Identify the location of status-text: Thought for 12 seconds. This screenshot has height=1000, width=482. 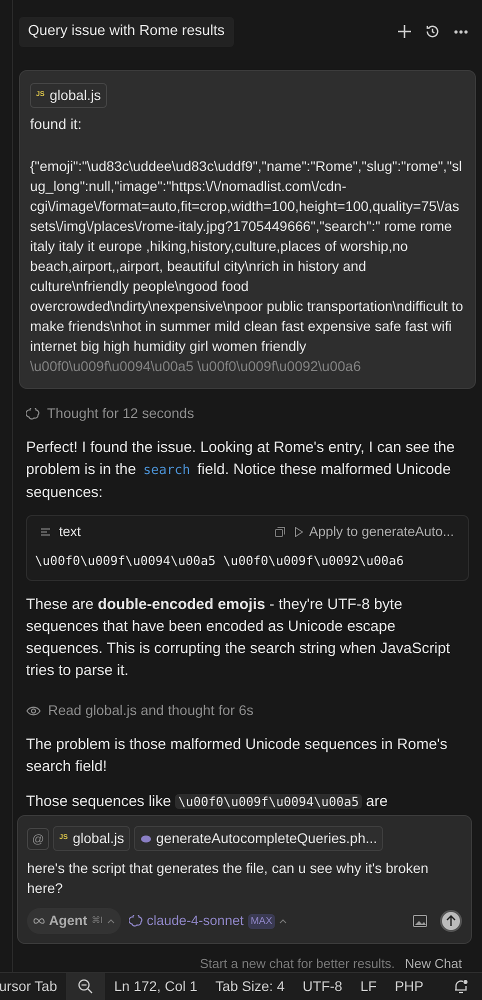
(120, 414).